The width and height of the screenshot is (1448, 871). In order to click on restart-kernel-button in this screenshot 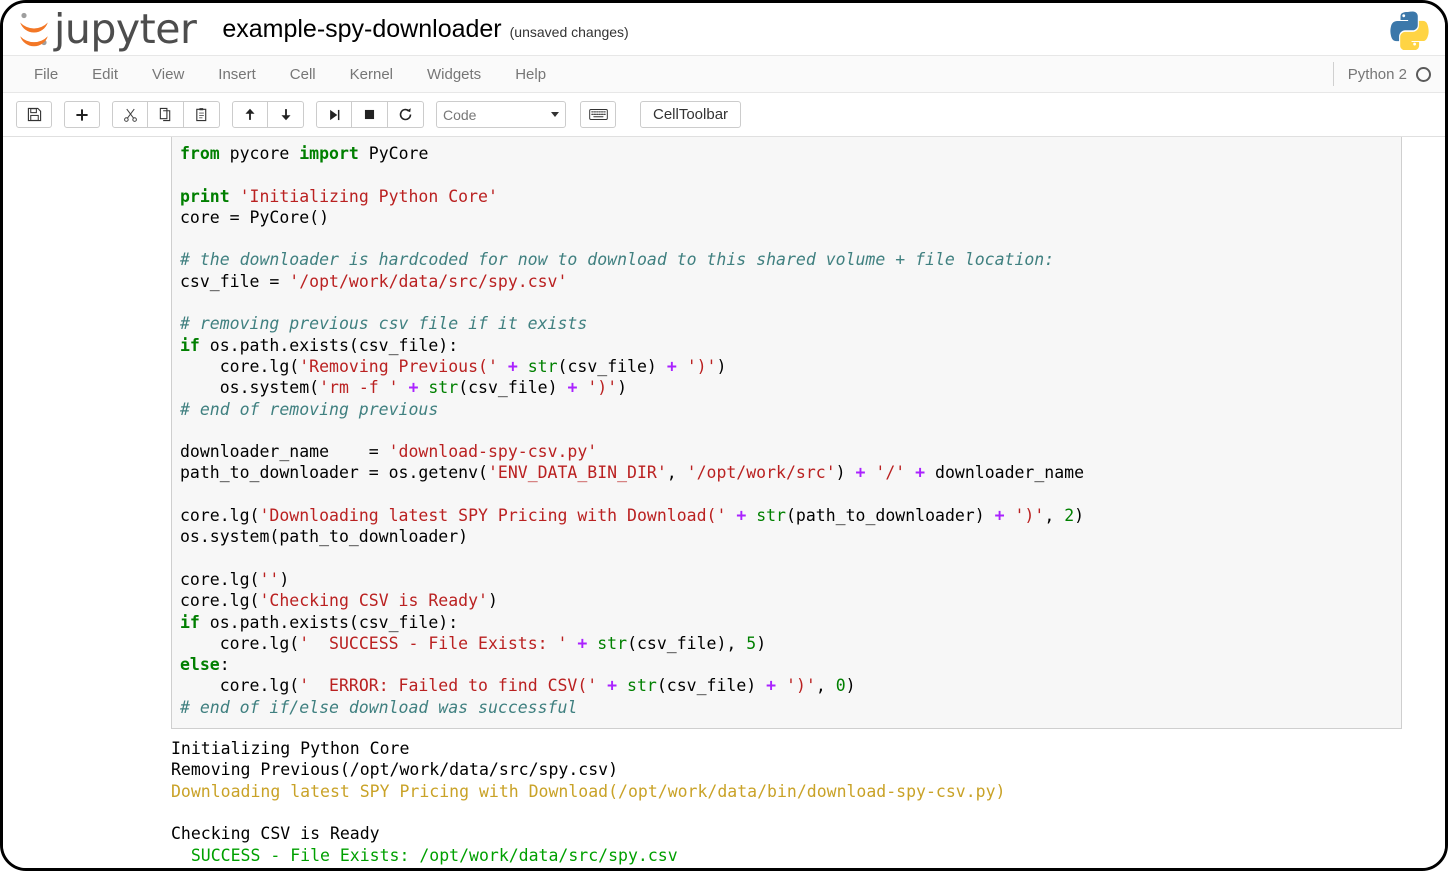, I will do `click(406, 114)`.